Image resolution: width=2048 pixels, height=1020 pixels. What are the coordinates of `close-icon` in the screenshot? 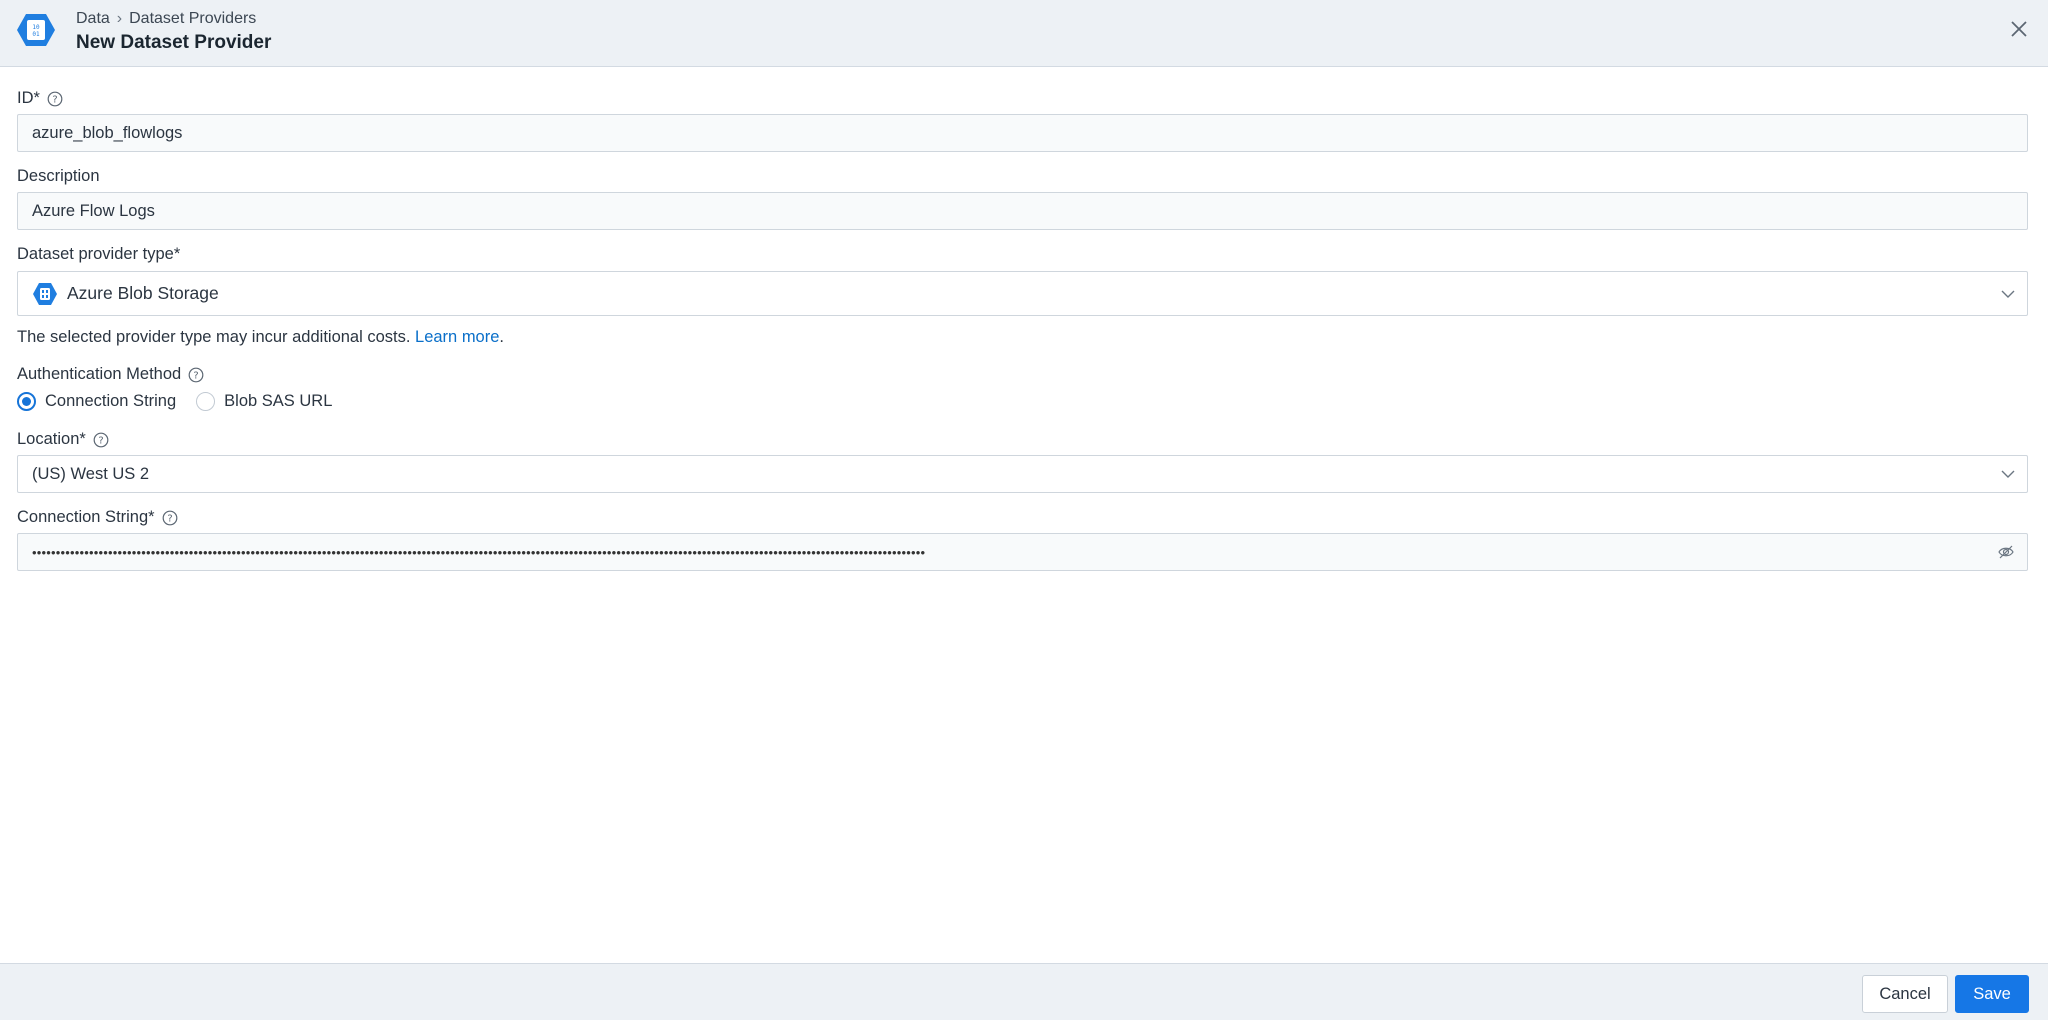 It's located at (2019, 29).